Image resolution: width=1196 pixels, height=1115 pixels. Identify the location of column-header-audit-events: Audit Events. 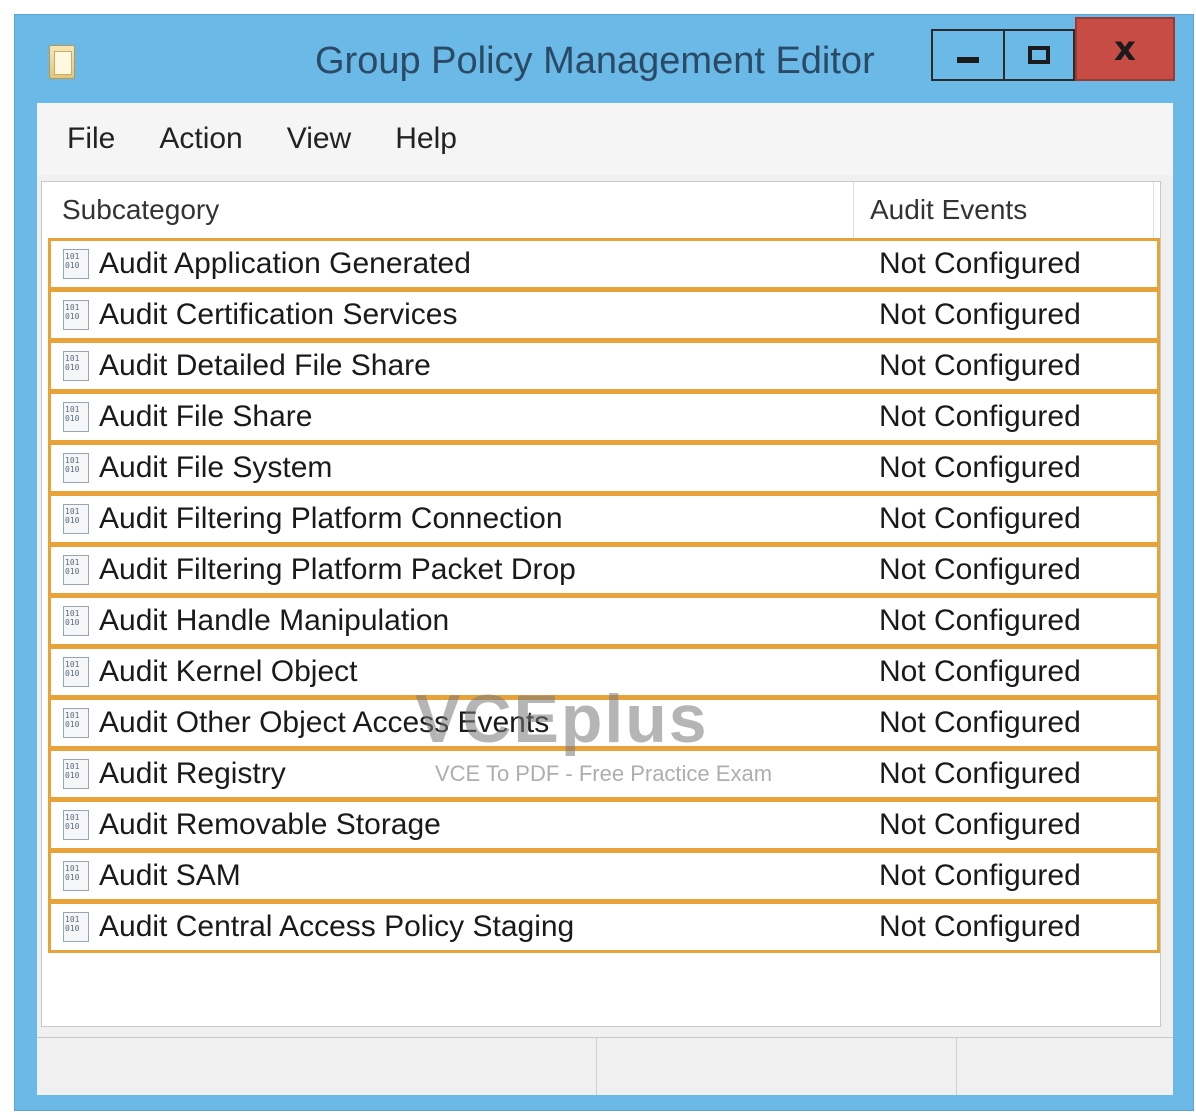
(1004, 210).